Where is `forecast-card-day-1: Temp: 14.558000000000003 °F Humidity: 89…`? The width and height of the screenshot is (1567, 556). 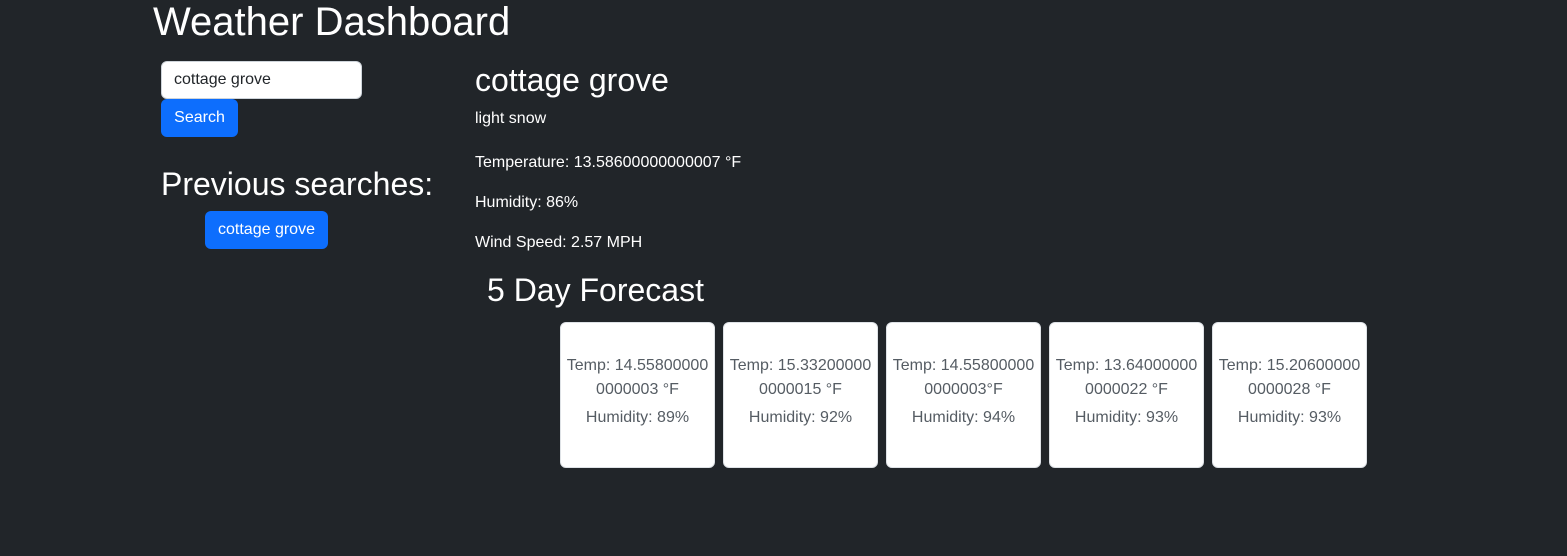 forecast-card-day-1: Temp: 14.558000000000003 °F Humidity: 89… is located at coordinates (637, 395).